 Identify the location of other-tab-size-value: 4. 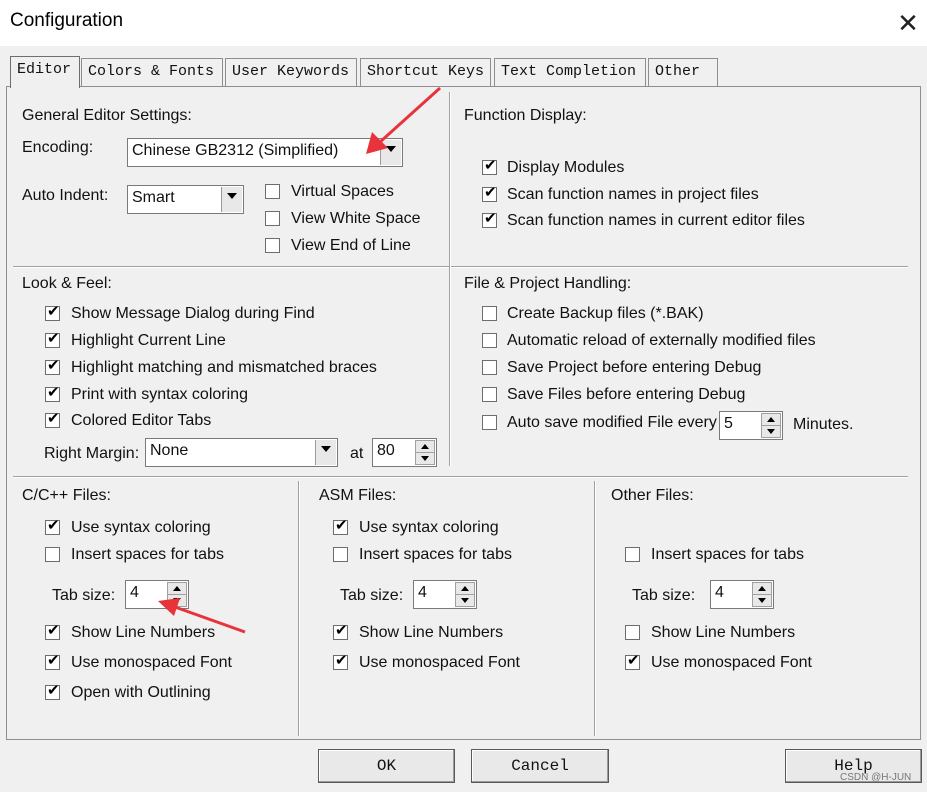
(719, 592).